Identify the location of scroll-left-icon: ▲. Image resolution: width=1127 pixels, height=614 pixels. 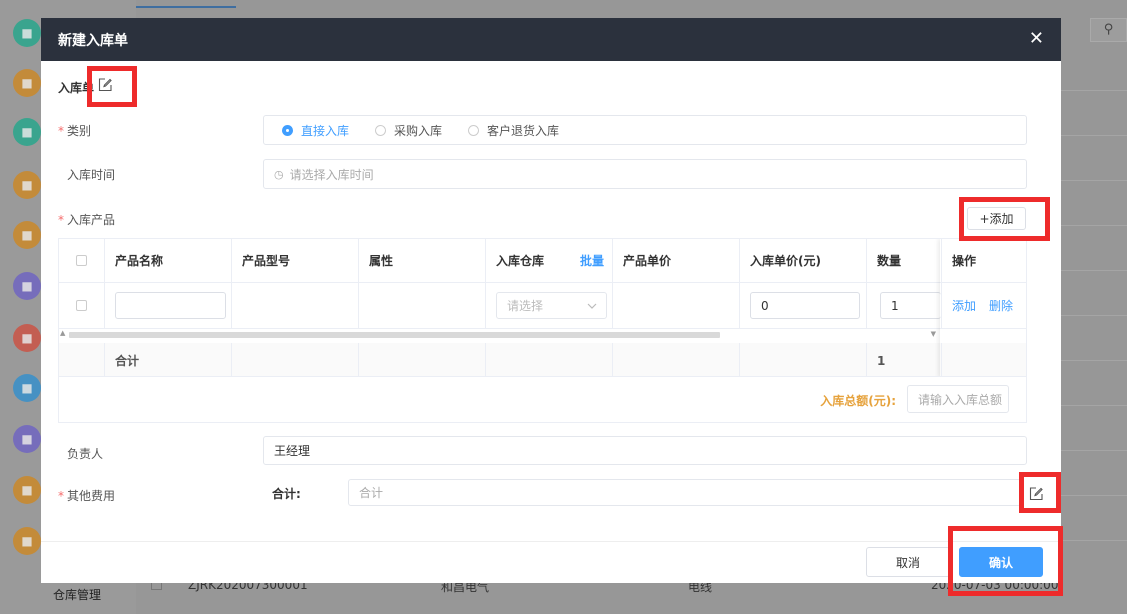
(62, 333).